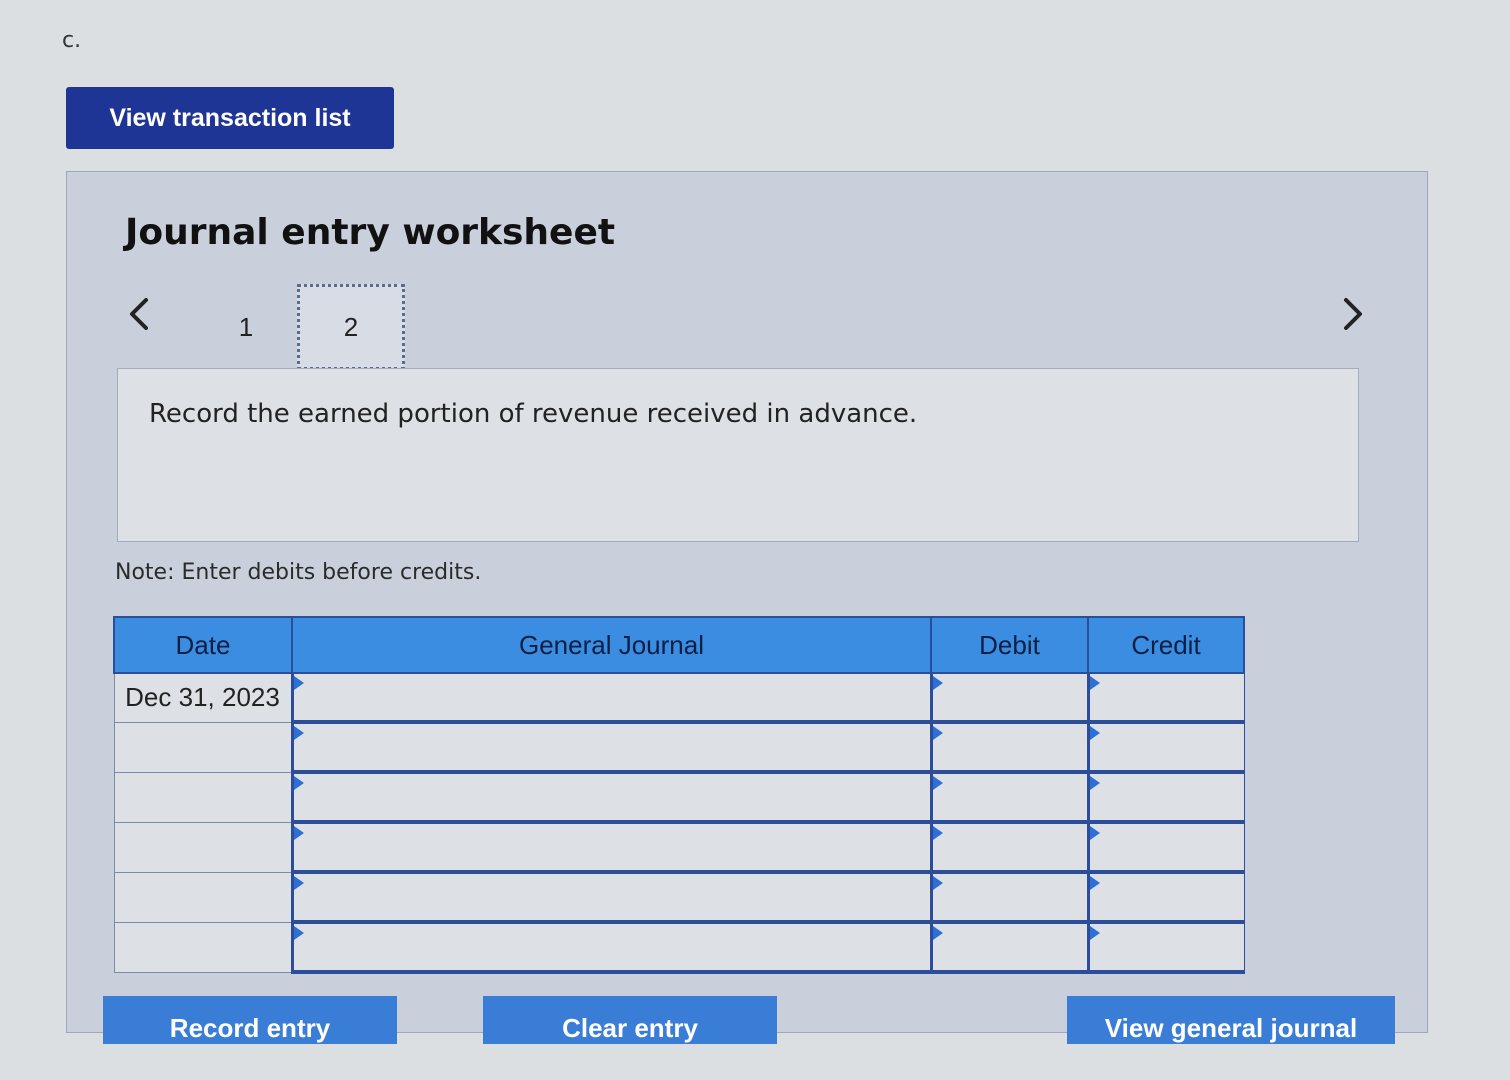 The height and width of the screenshot is (1080, 1510). What do you see at coordinates (1231, 1020) in the screenshot?
I see `view-general-journal-button: View general journal` at bounding box center [1231, 1020].